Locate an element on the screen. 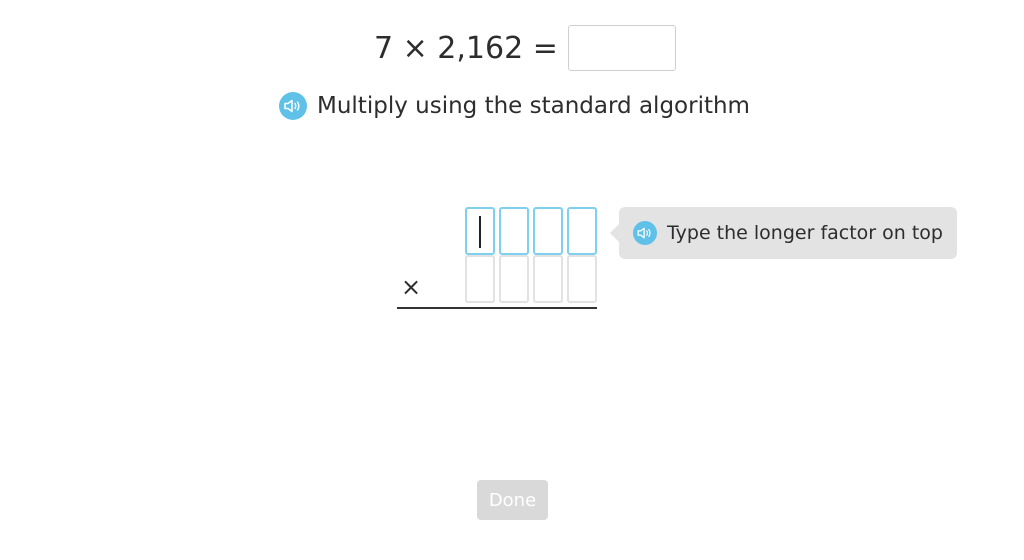 This screenshot has height=560, width=1024. text-caret is located at coordinates (480, 232).